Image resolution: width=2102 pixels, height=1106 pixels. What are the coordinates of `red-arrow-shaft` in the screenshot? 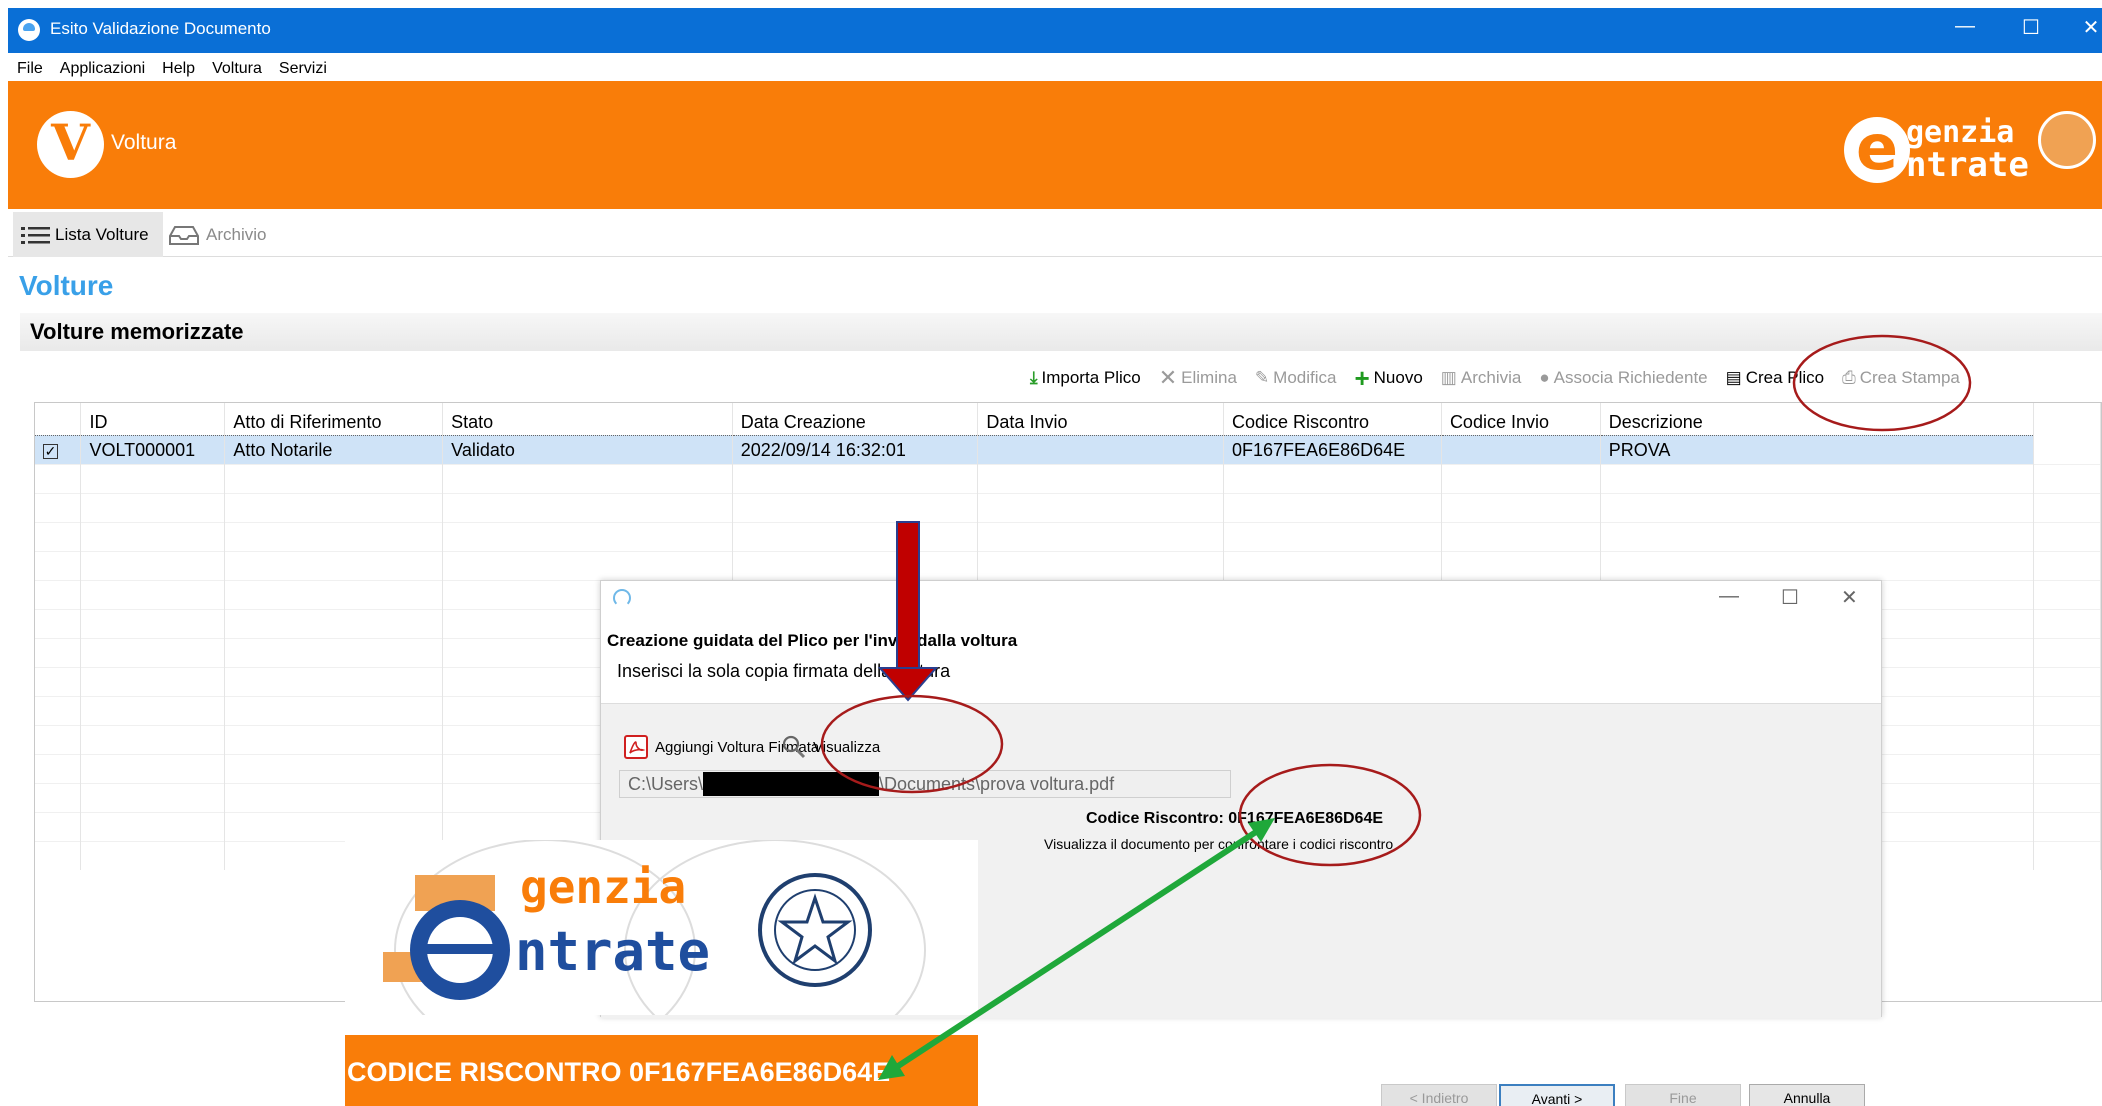 It's located at (908, 597).